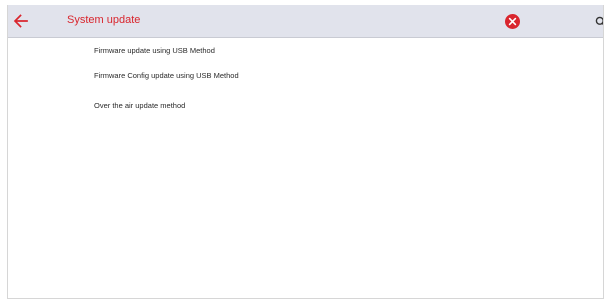 The image size is (604, 304). I want to click on search-icon, so click(599, 21).